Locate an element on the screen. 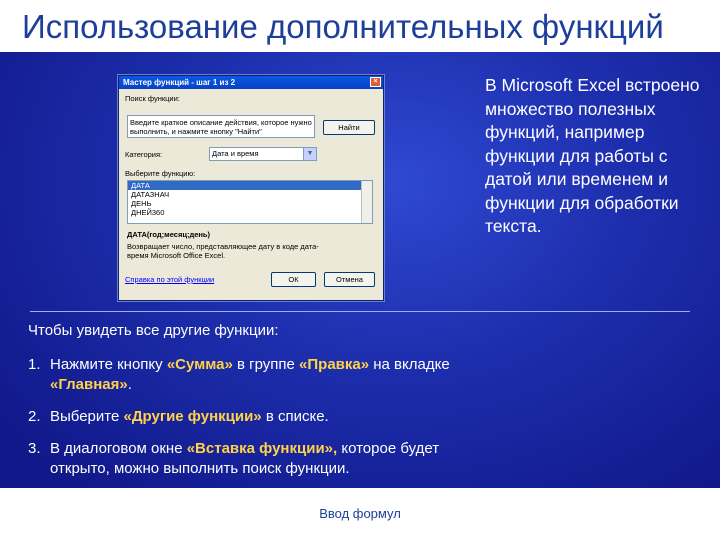 The image size is (720, 540). function-list: ДАТА ДАТАЗНАЧ ДЕНЬ ДНЕЙ360 is located at coordinates (250, 202).